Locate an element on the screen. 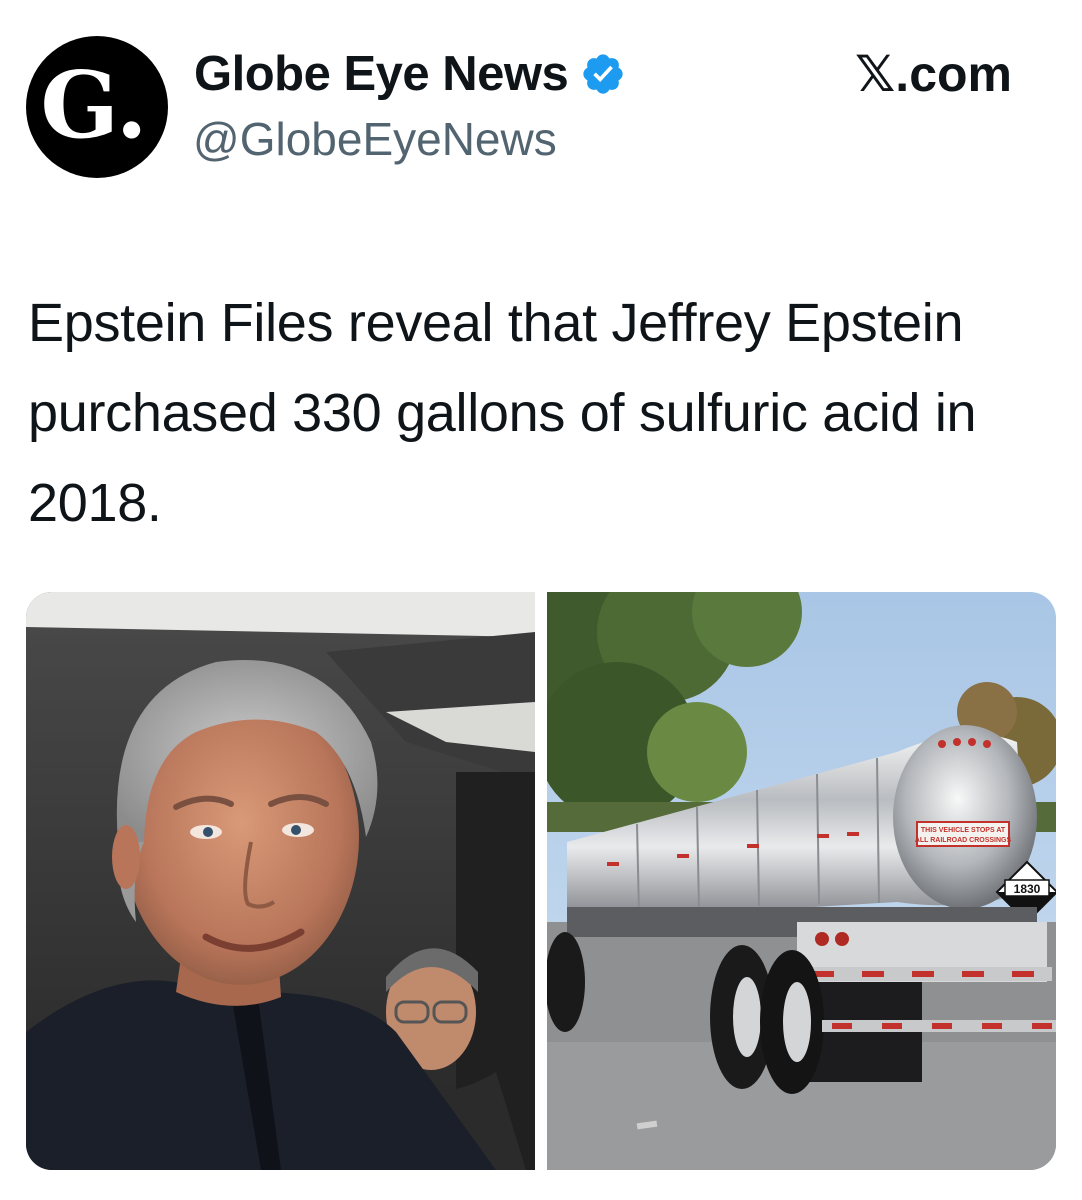  placard-number: 1830 is located at coordinates (1027, 889).